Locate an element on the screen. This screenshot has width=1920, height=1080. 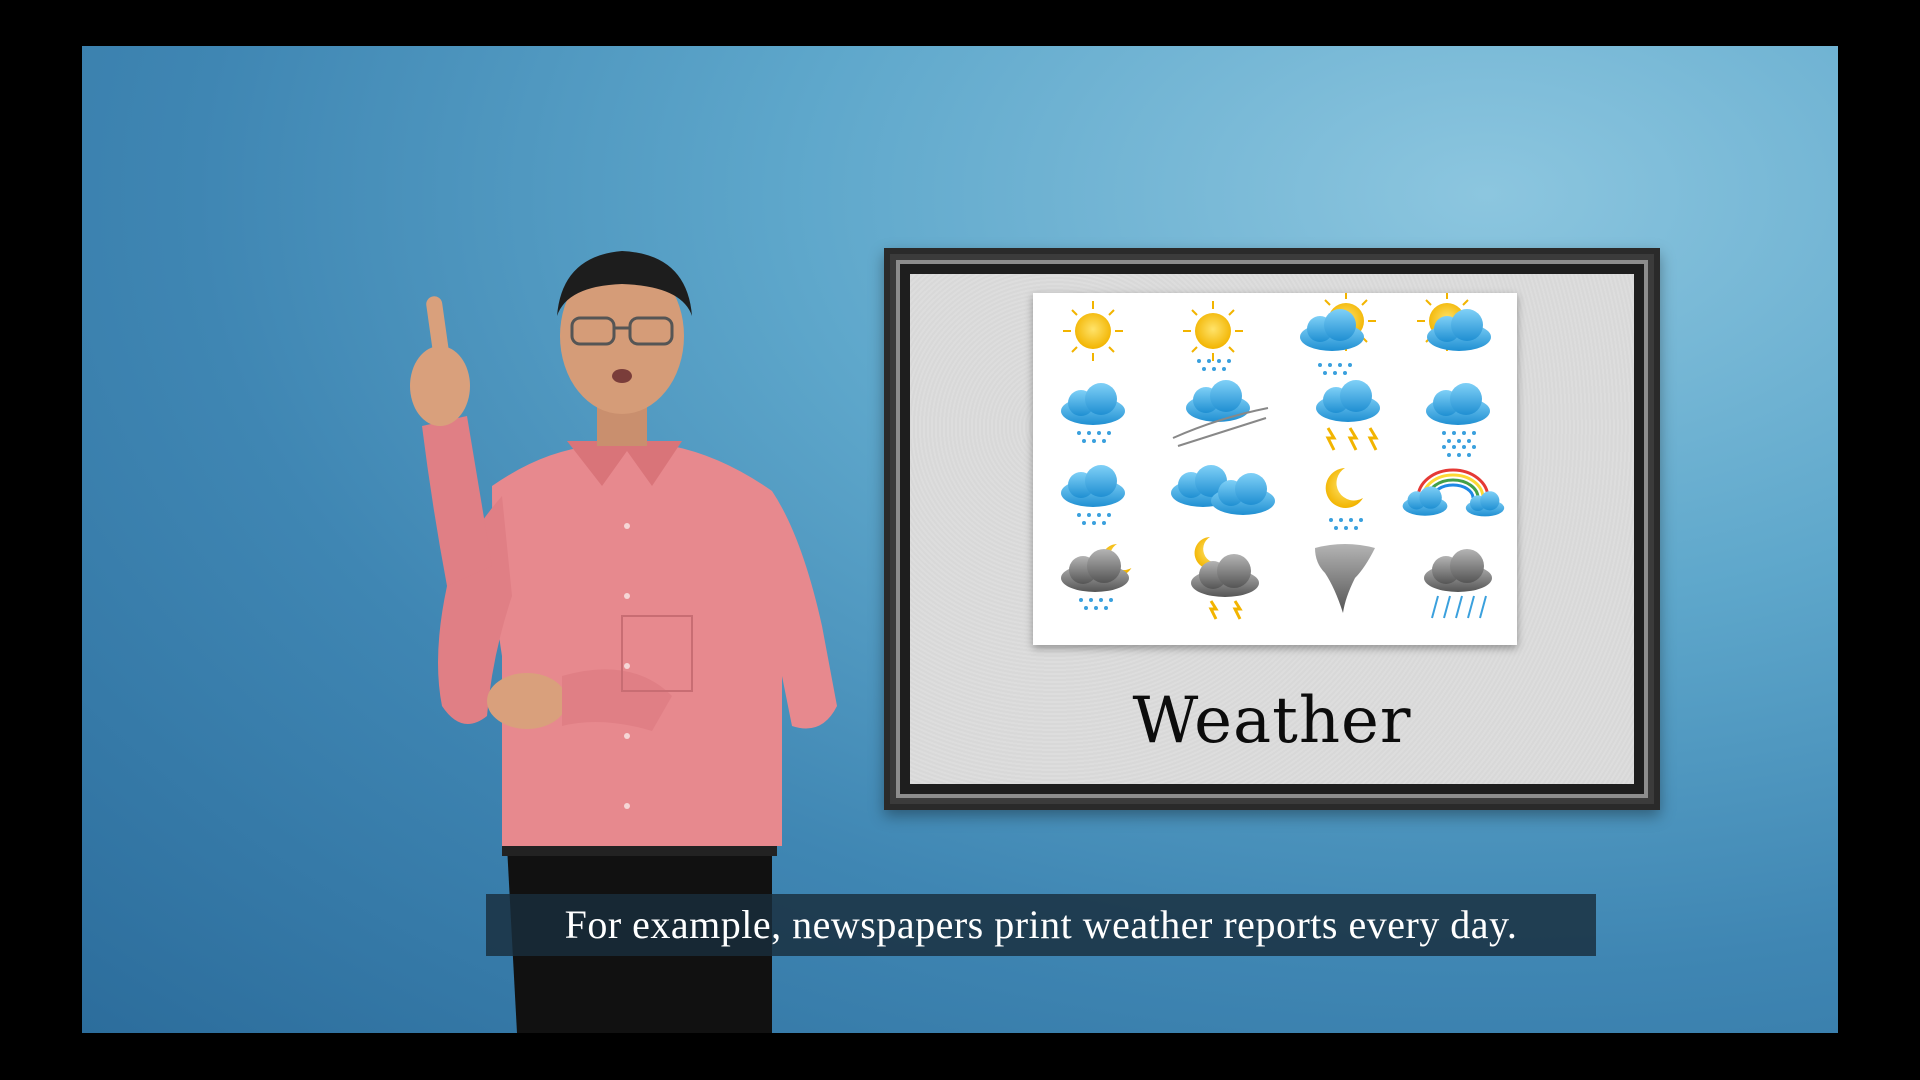
sun-snow-icon is located at coordinates (1213, 335).